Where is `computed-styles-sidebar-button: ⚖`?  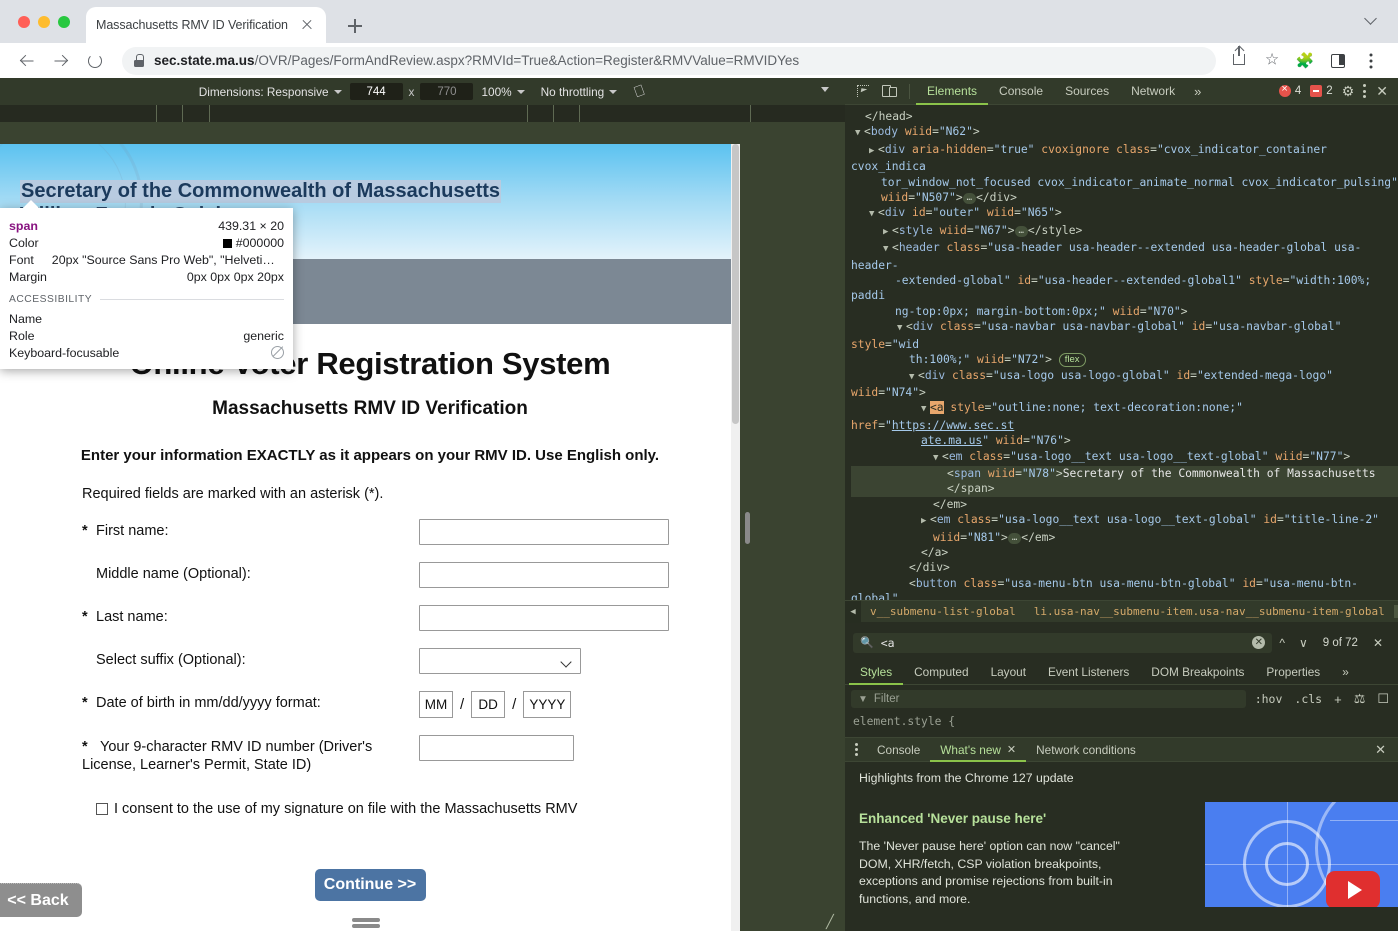
computed-styles-sidebar-button: ⚖ is located at coordinates (1360, 699).